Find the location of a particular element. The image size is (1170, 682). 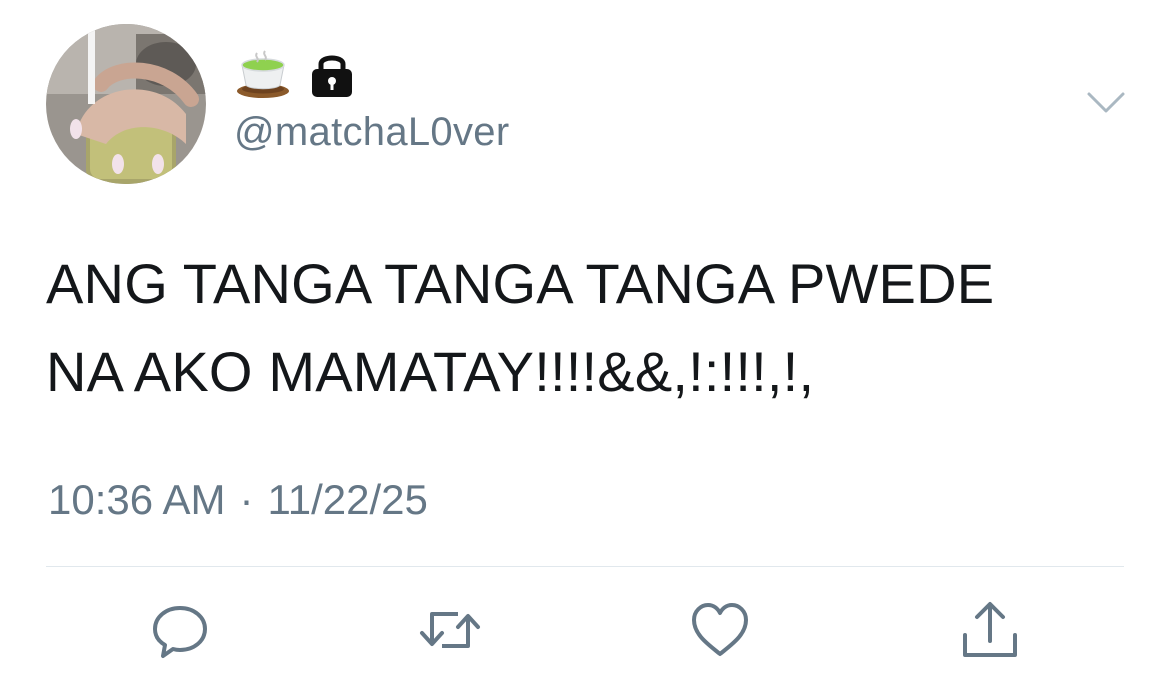

like-button is located at coordinates (720, 632).